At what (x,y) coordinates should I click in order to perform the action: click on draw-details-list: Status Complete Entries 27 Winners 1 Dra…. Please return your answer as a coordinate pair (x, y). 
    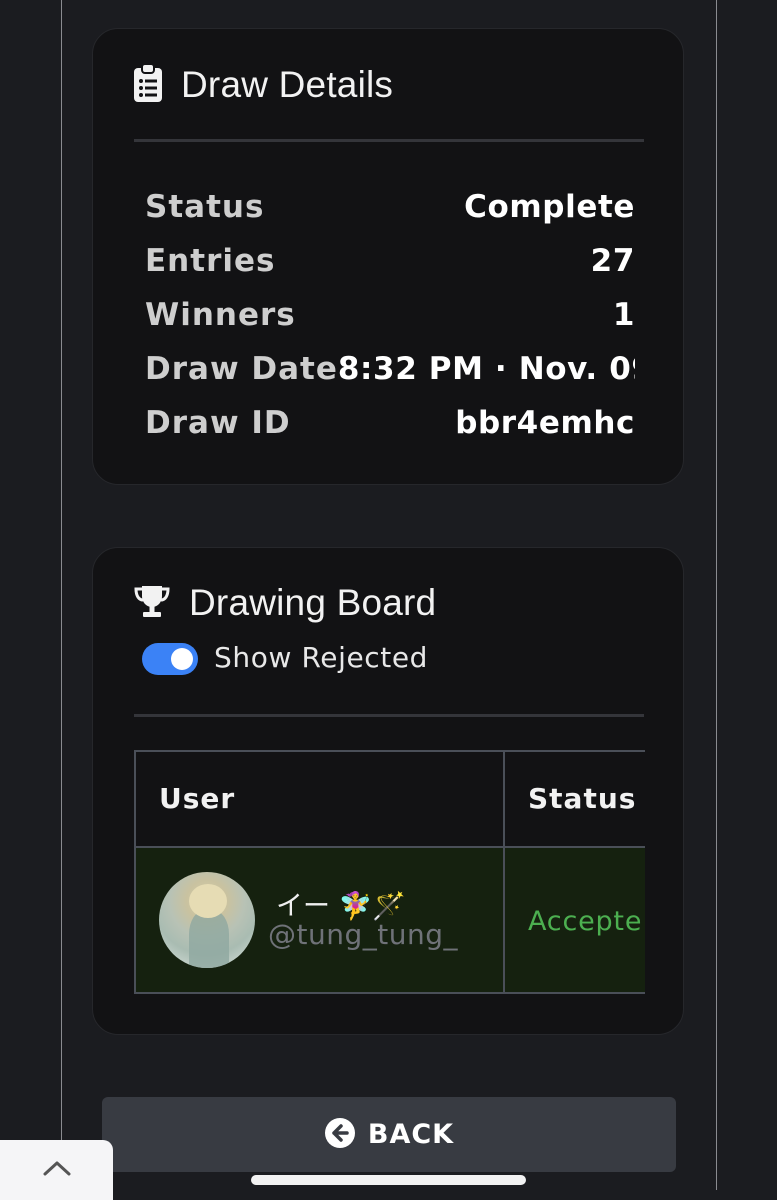
    Looking at the image, I should click on (390, 315).